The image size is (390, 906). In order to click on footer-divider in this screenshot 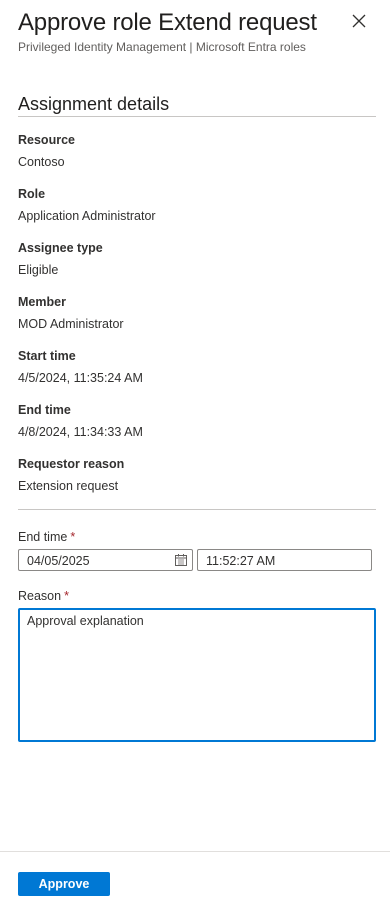, I will do `click(195, 851)`.